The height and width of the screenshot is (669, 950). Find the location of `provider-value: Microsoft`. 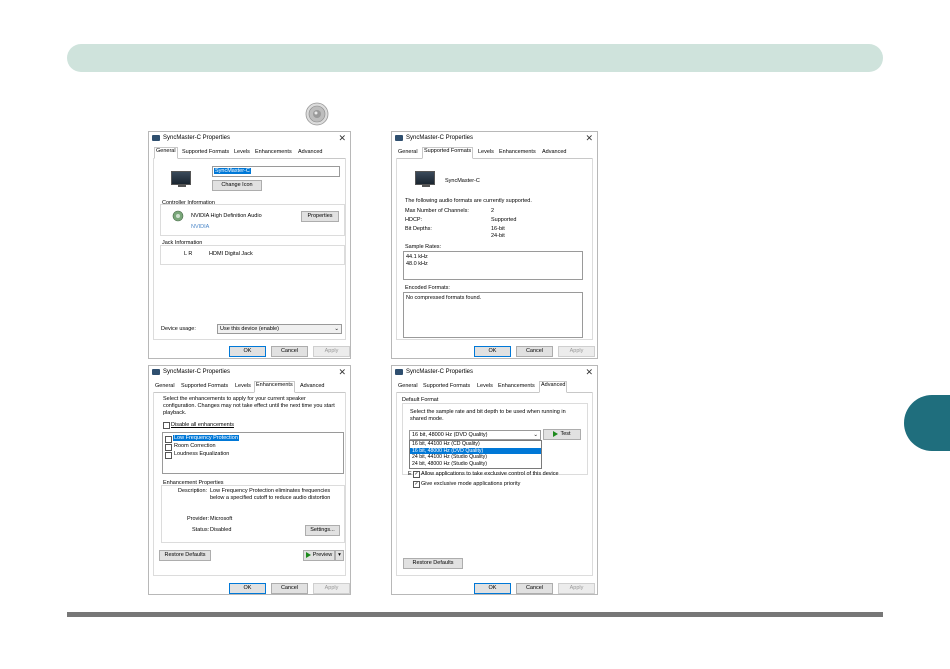

provider-value: Microsoft is located at coordinates (221, 519).